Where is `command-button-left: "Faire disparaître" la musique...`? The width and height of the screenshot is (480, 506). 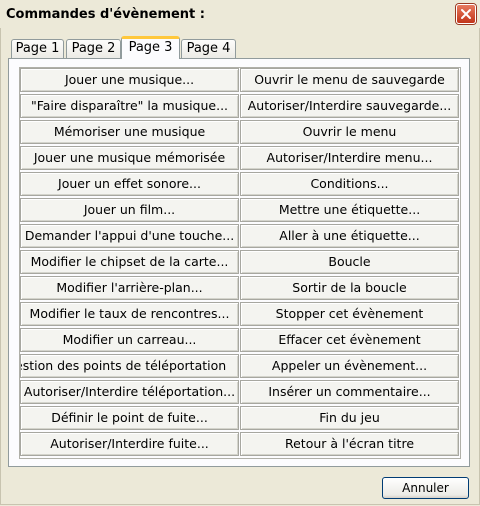 command-button-left: "Faire disparaître" la musique... is located at coordinates (129, 106).